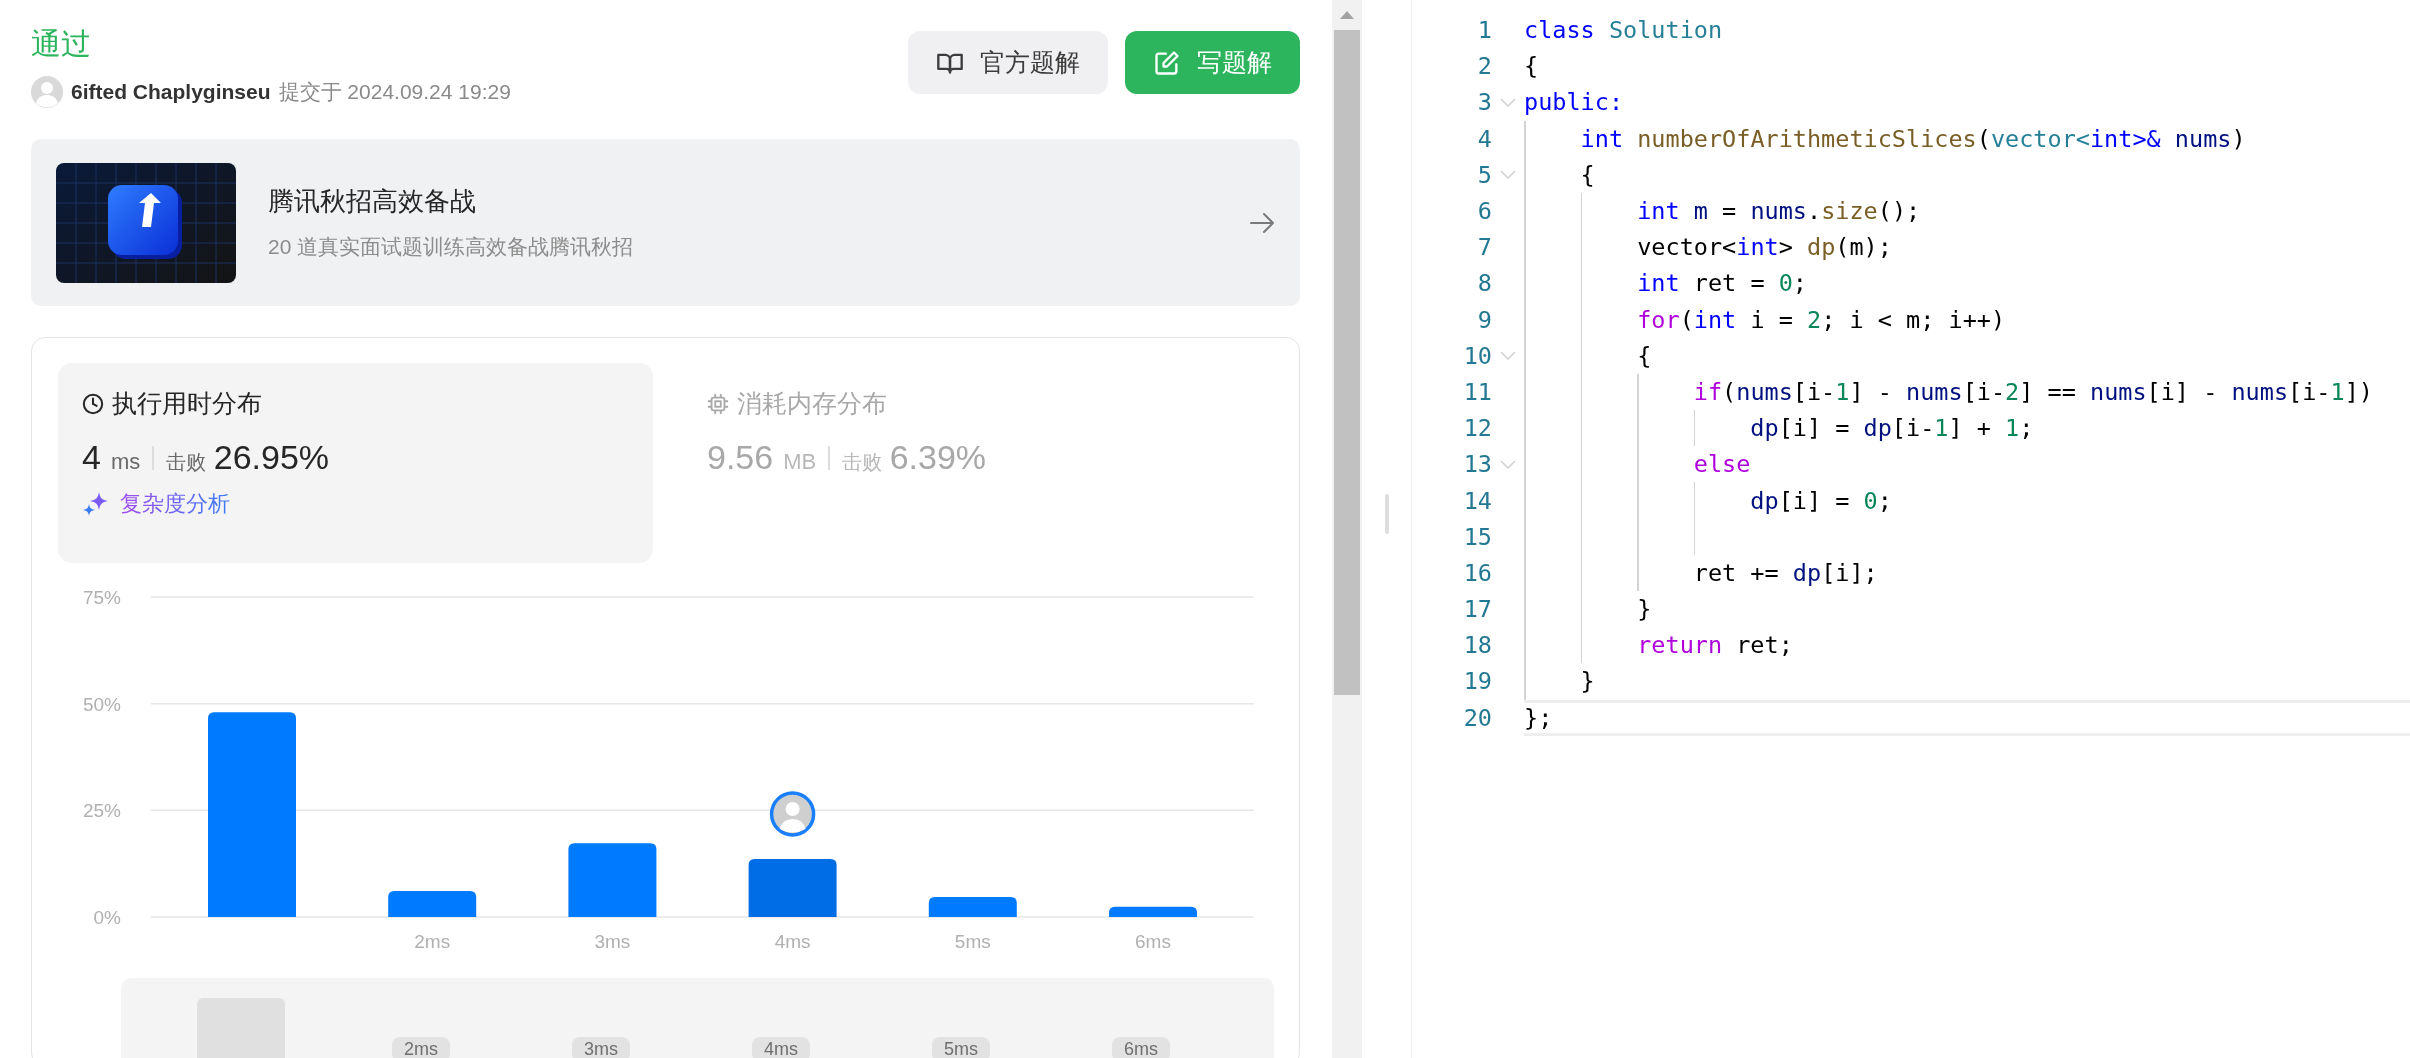 This screenshot has height=1058, width=2410. Describe the element at coordinates (1347, 362) in the screenshot. I see `scrollbar-thumb` at that location.